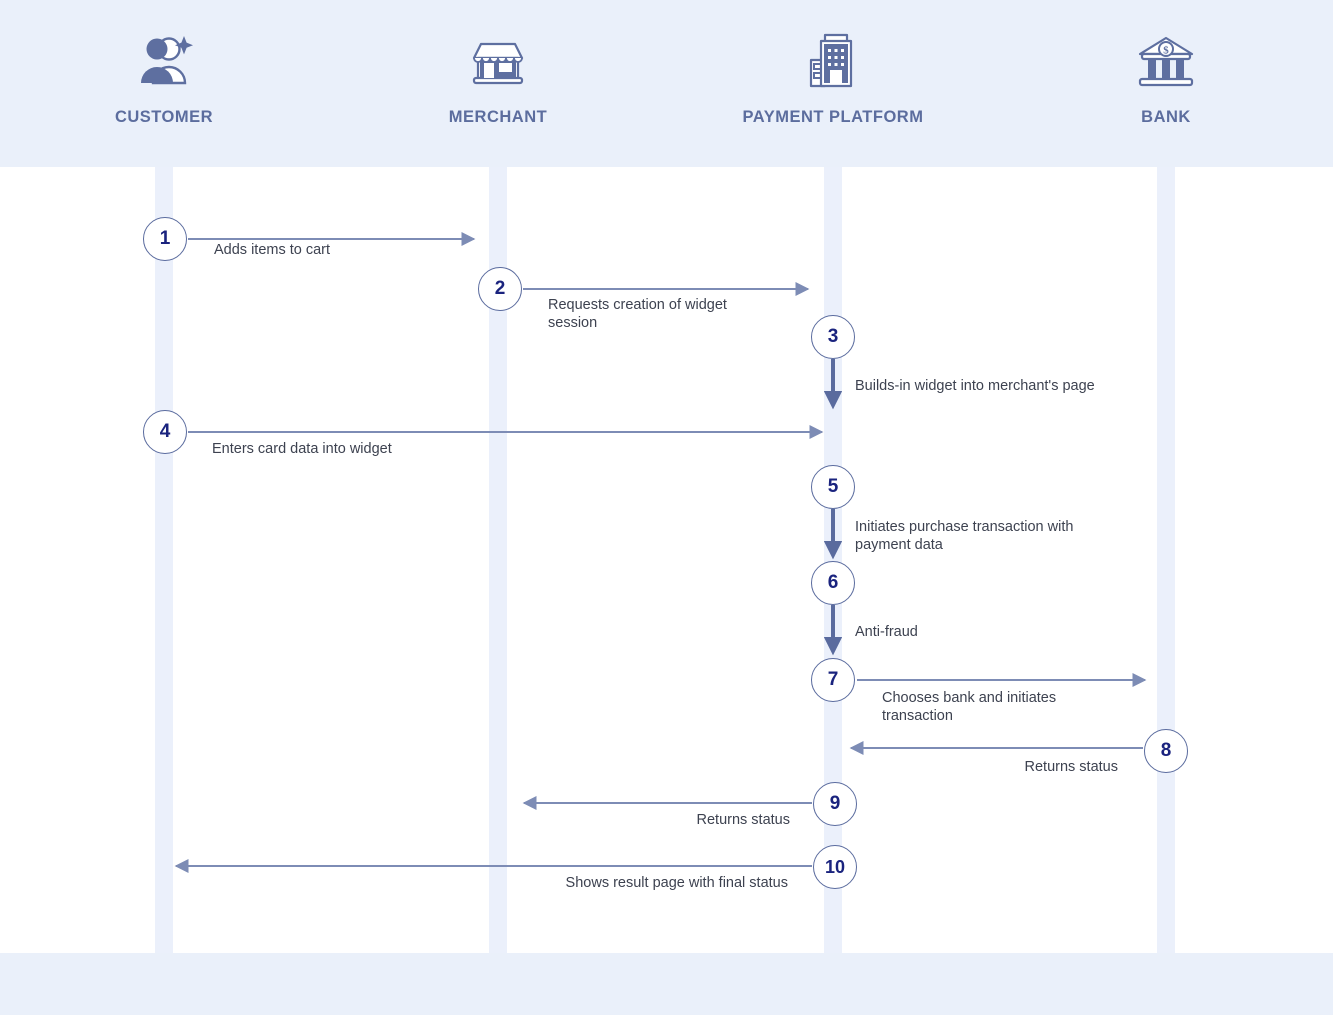 Image resolution: width=1333 pixels, height=1015 pixels. What do you see at coordinates (743, 820) in the screenshot?
I see `message-label-9: Returns status` at bounding box center [743, 820].